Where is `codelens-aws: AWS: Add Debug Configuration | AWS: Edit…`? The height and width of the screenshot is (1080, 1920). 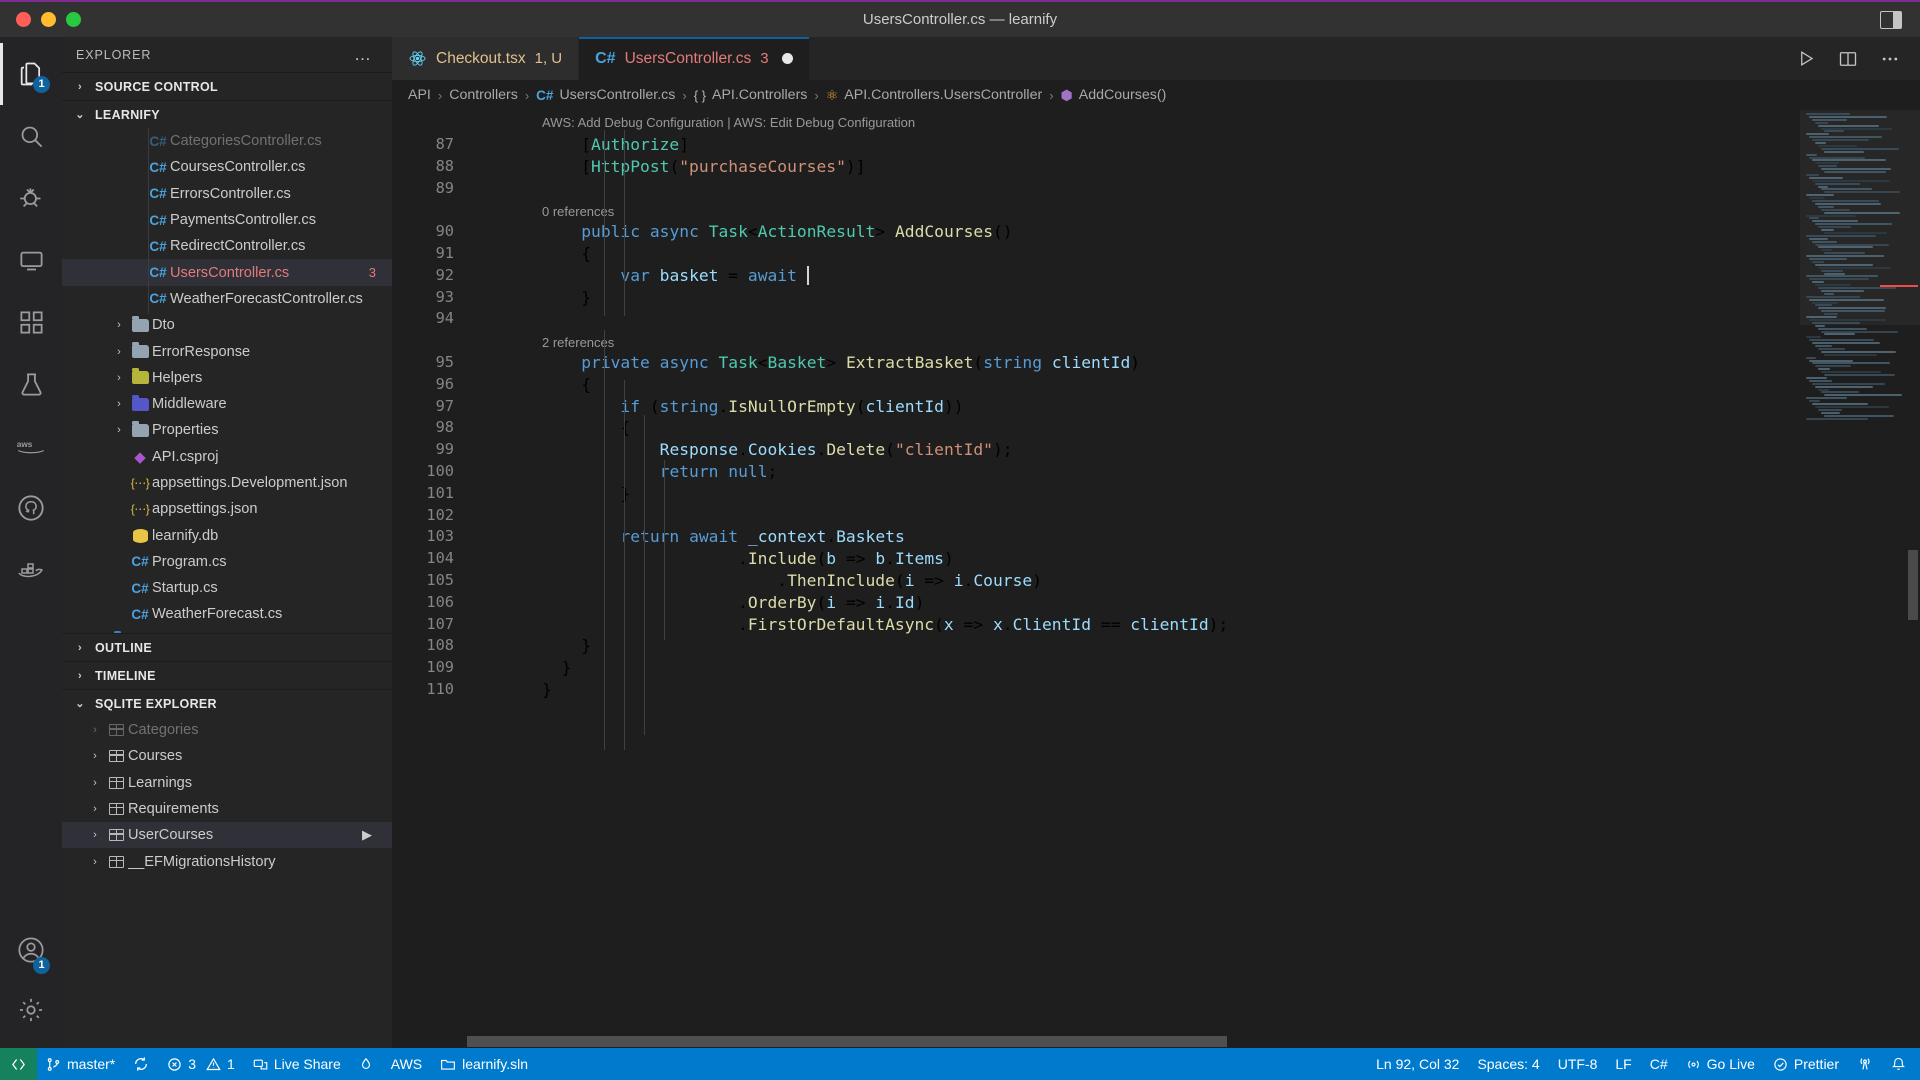 codelens-aws: AWS: Add Debug Configuration | AWS: Edit… is located at coordinates (728, 123).